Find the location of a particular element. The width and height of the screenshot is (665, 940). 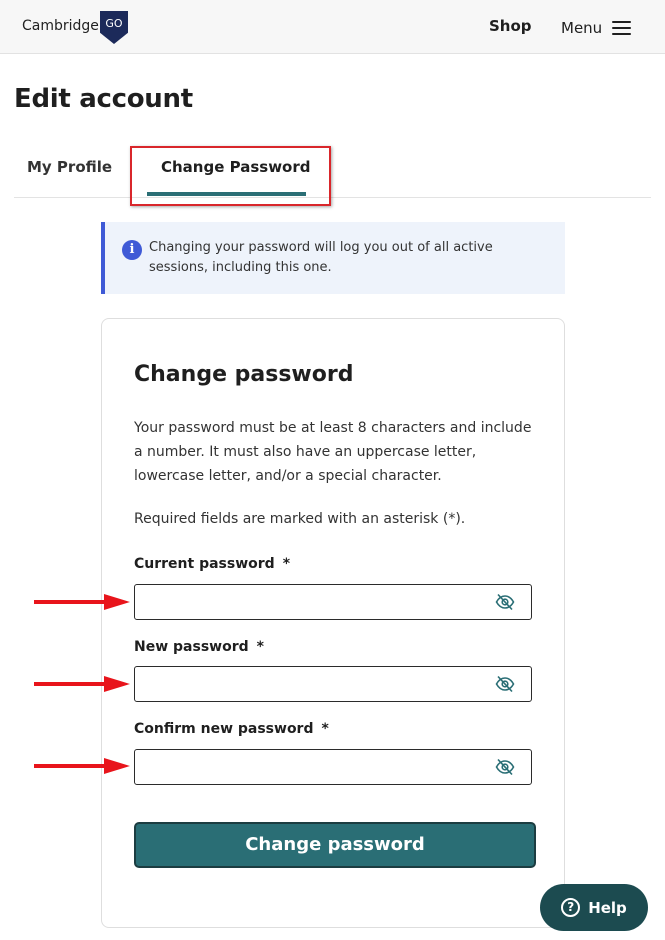

change-password-button: Change password is located at coordinates (335, 845).